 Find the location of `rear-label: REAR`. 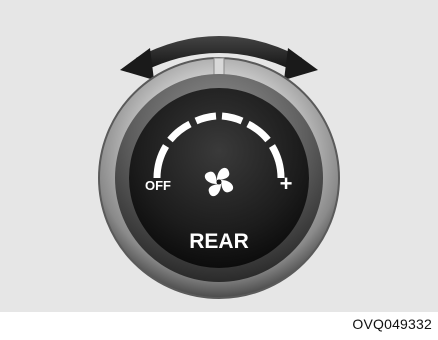

rear-label: REAR is located at coordinates (219, 241).